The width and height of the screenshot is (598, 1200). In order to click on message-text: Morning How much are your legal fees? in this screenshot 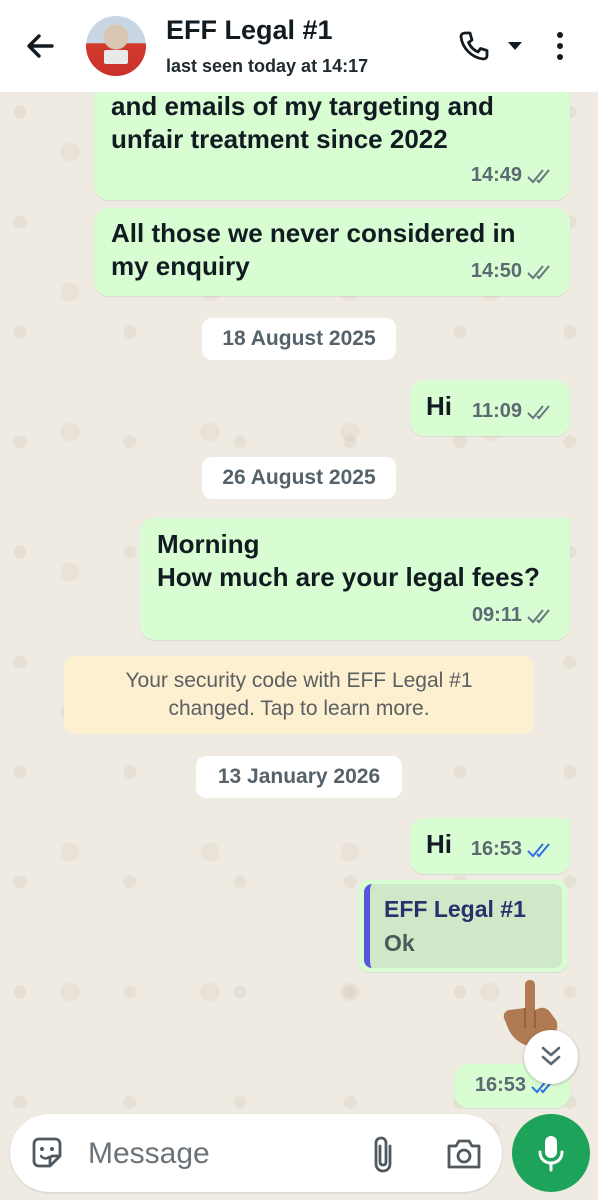, I will do `click(348, 560)`.